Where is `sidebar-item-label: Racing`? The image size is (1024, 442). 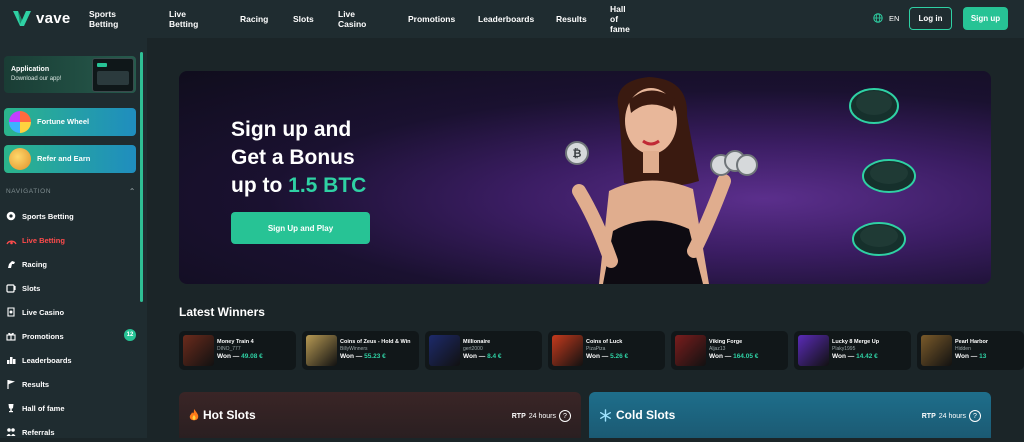 sidebar-item-label: Racing is located at coordinates (35, 264).